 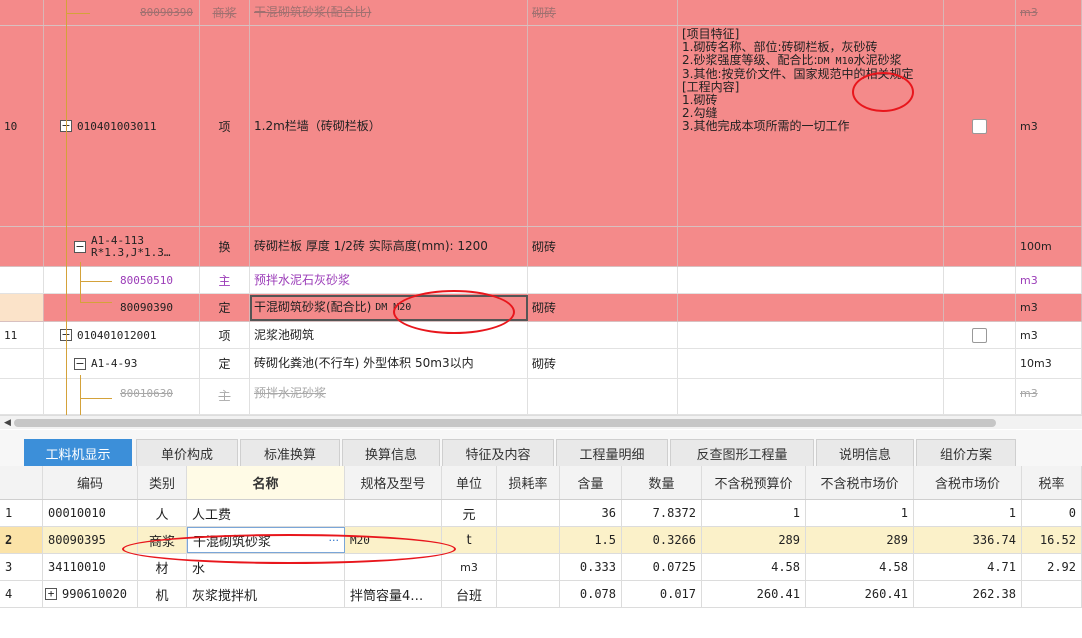 What do you see at coordinates (754, 513) in the screenshot?
I see `budget-price-cell: 1` at bounding box center [754, 513].